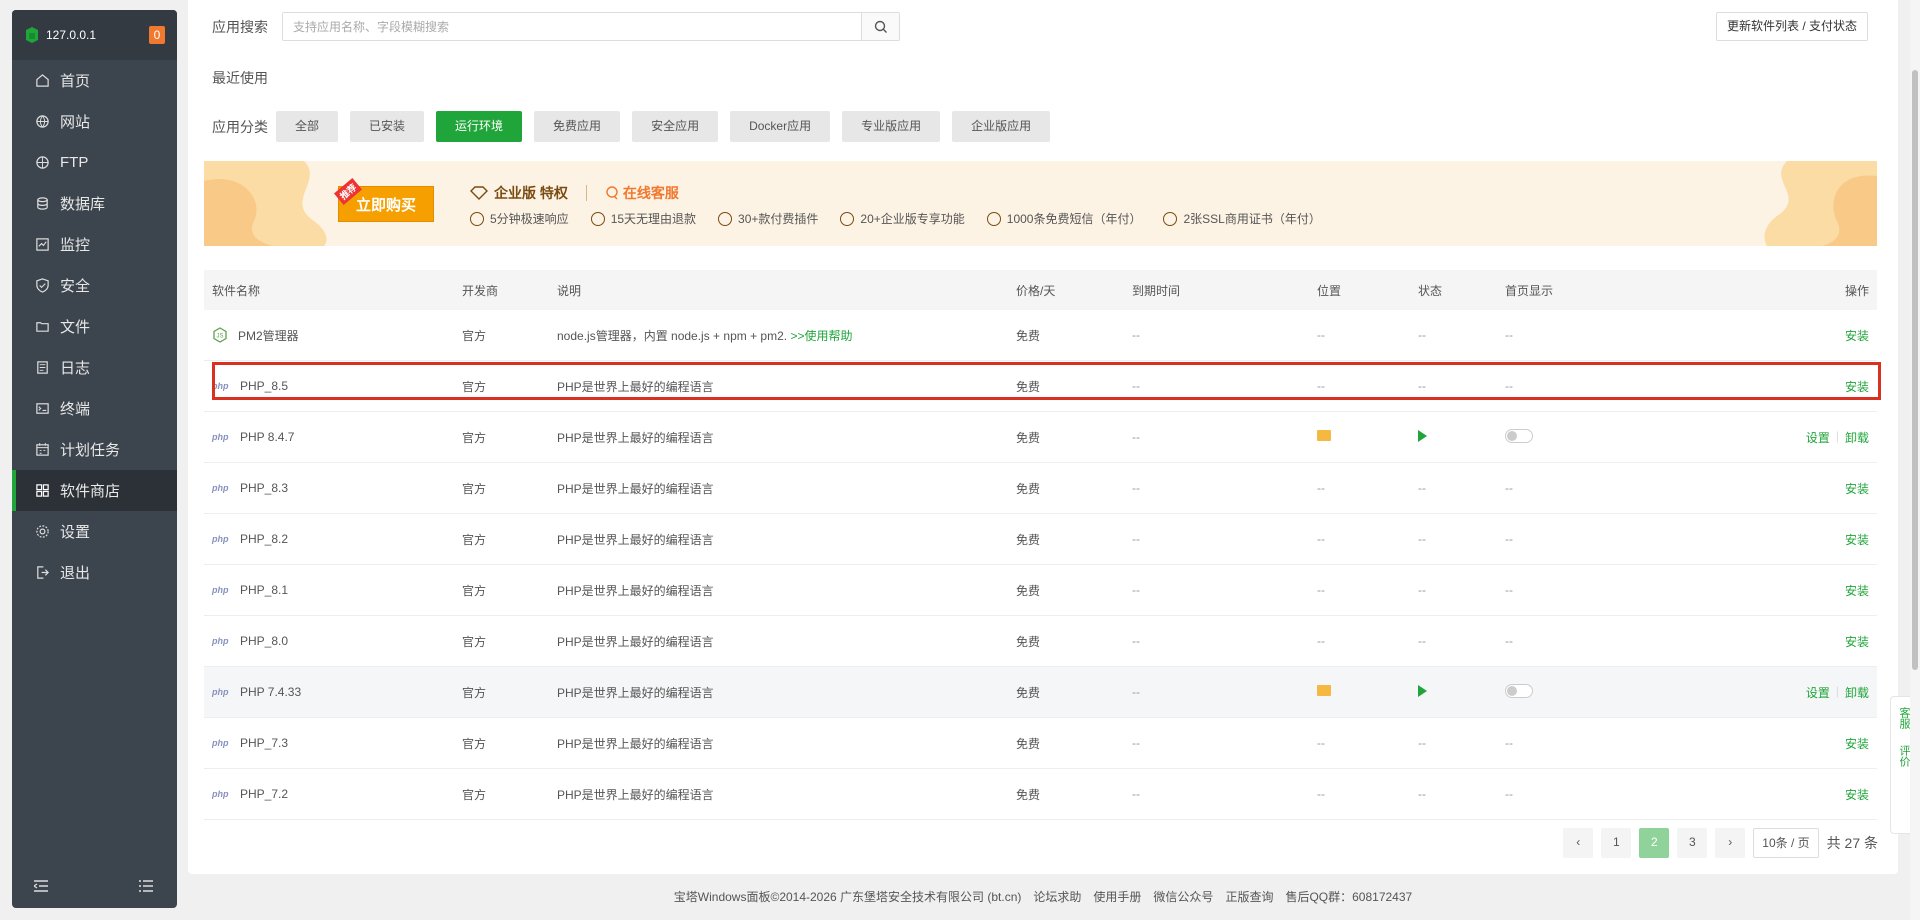 This screenshot has width=1920, height=920. Describe the element at coordinates (75, 368) in the screenshot. I see `sidebar-item-label: 日志` at that location.